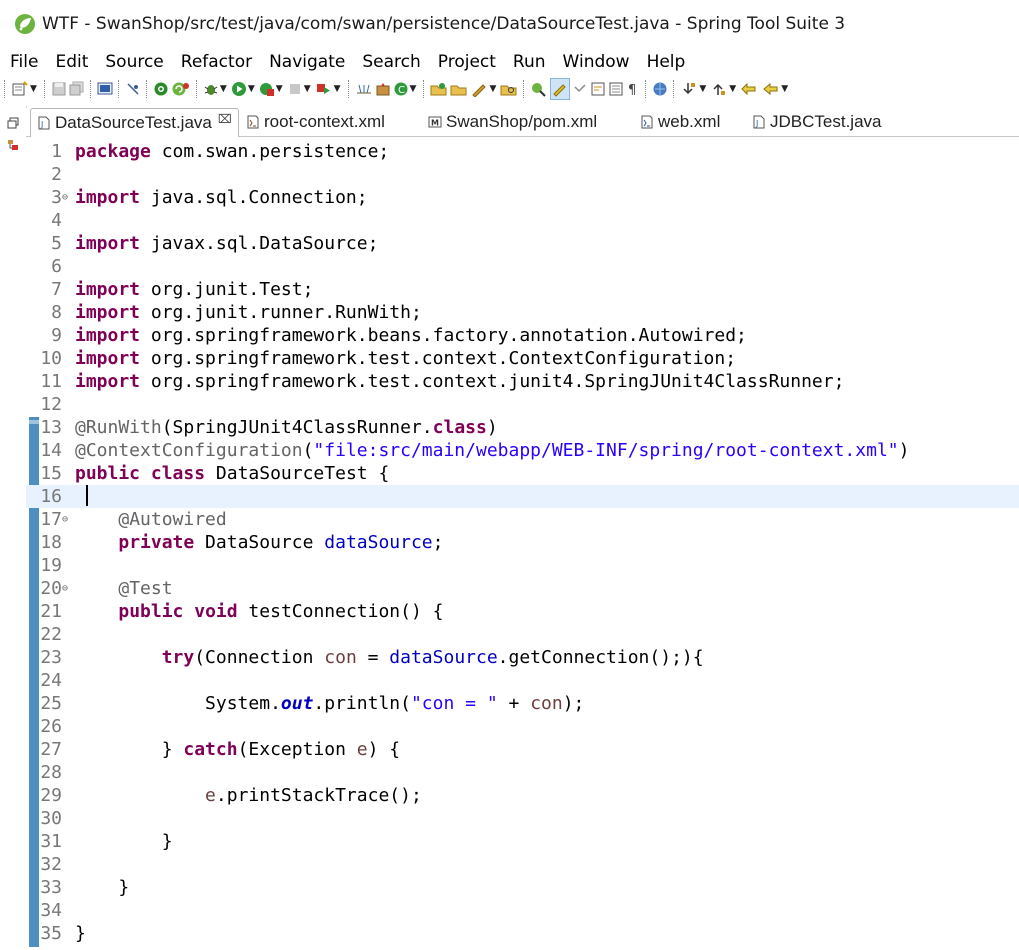  What do you see at coordinates (522, 864) in the screenshot?
I see `code-line: 32` at bounding box center [522, 864].